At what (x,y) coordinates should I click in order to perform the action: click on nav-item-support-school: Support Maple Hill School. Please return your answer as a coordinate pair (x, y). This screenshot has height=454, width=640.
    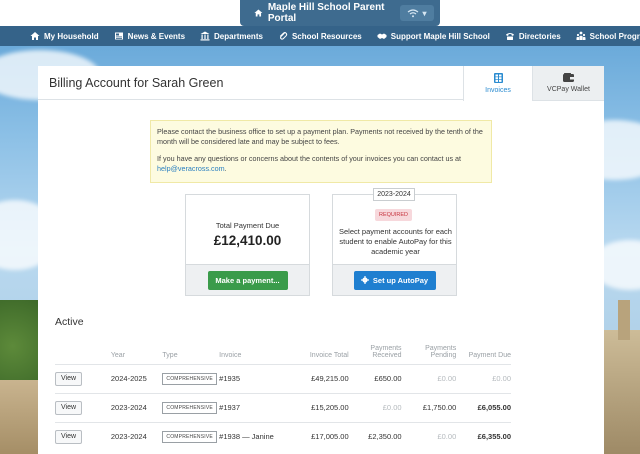
    Looking at the image, I should click on (433, 36).